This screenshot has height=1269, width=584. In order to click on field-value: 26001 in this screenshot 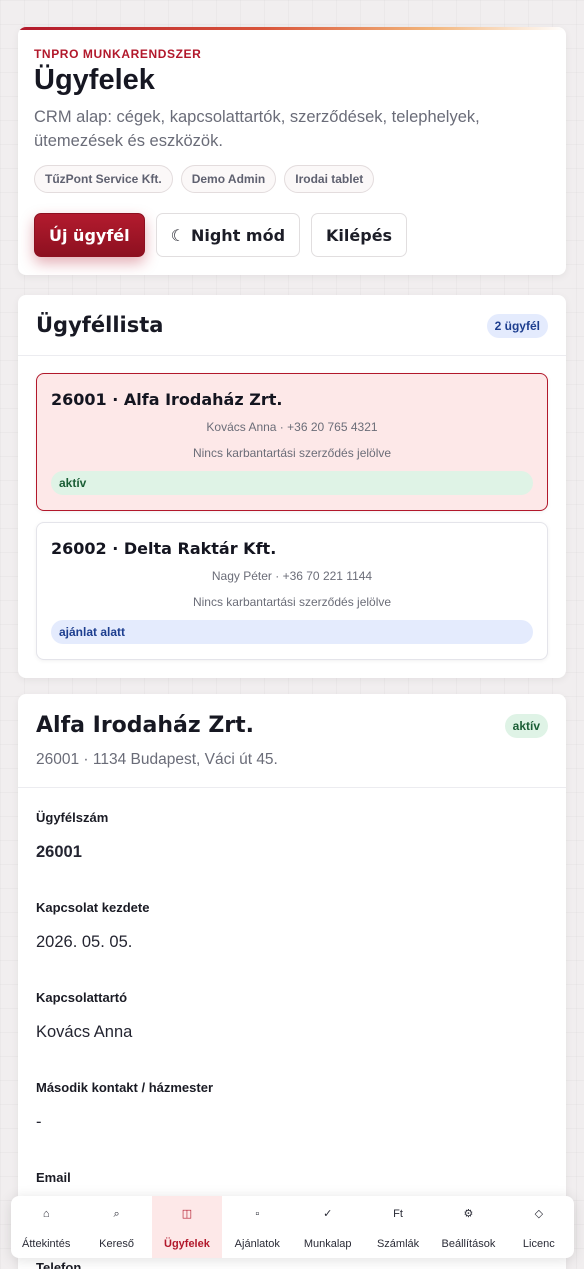, I will do `click(59, 852)`.